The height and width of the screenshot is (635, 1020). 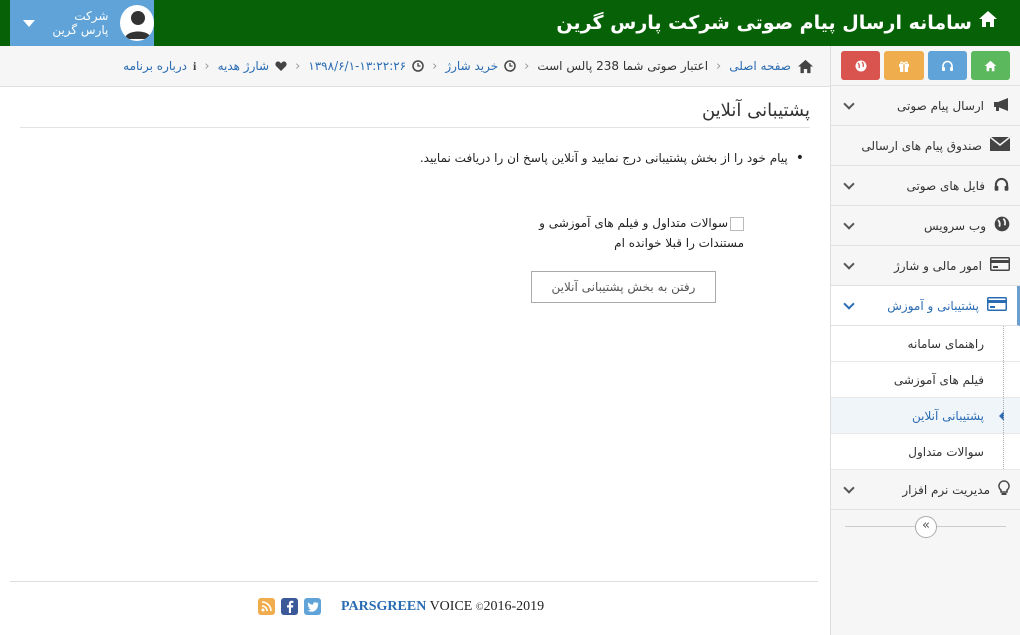 What do you see at coordinates (514, 606) in the screenshot?
I see `footer-years: 2016-2019` at bounding box center [514, 606].